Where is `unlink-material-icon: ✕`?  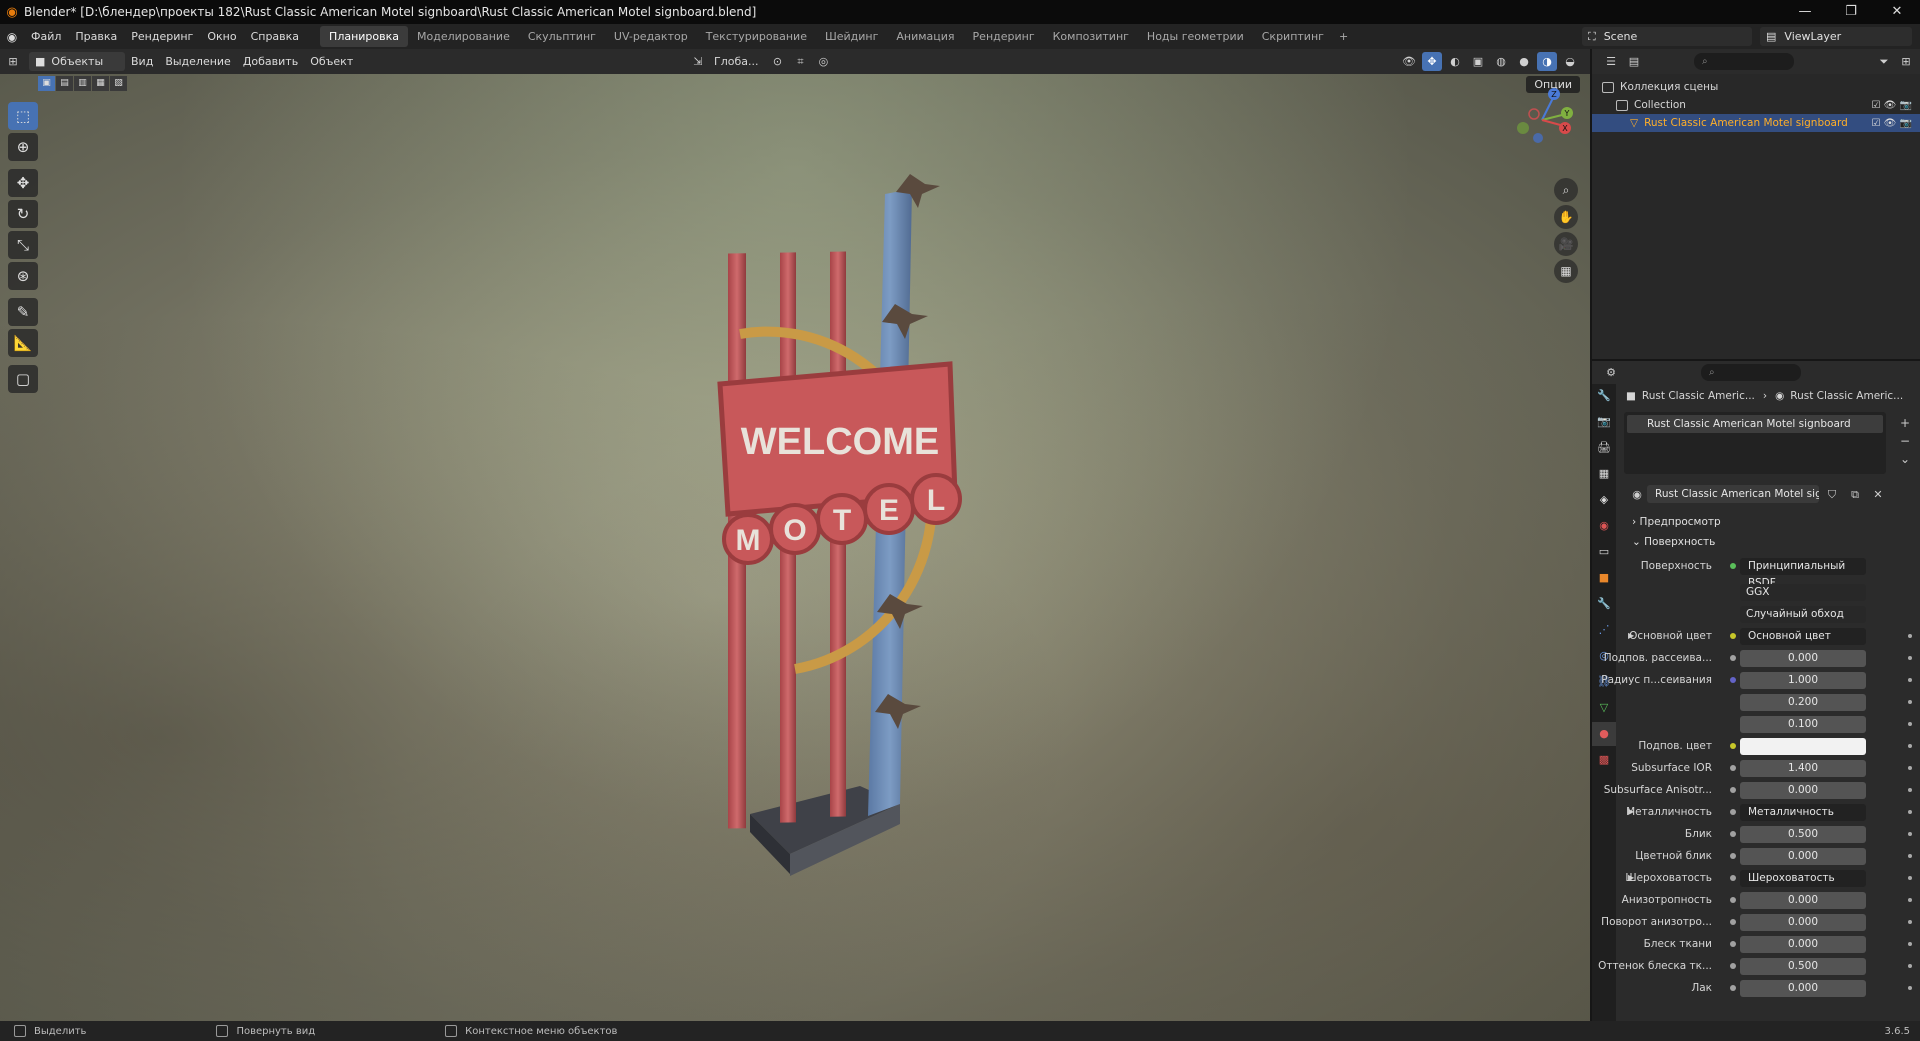 unlink-material-icon: ✕ is located at coordinates (1878, 494).